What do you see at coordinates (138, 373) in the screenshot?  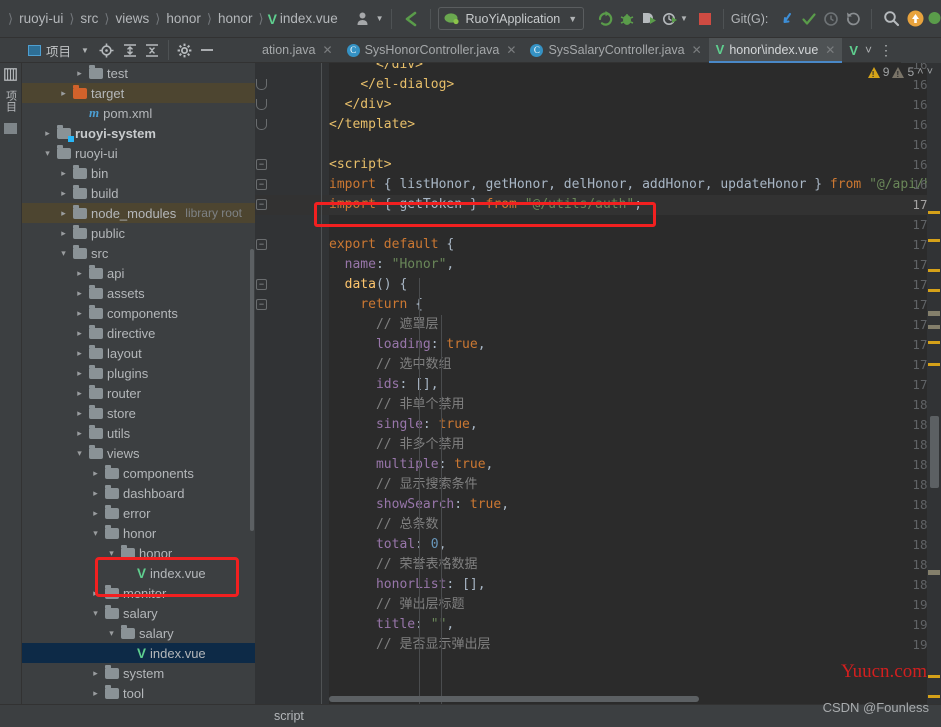 I see `tree-item-plugins: ▸ plugins` at bounding box center [138, 373].